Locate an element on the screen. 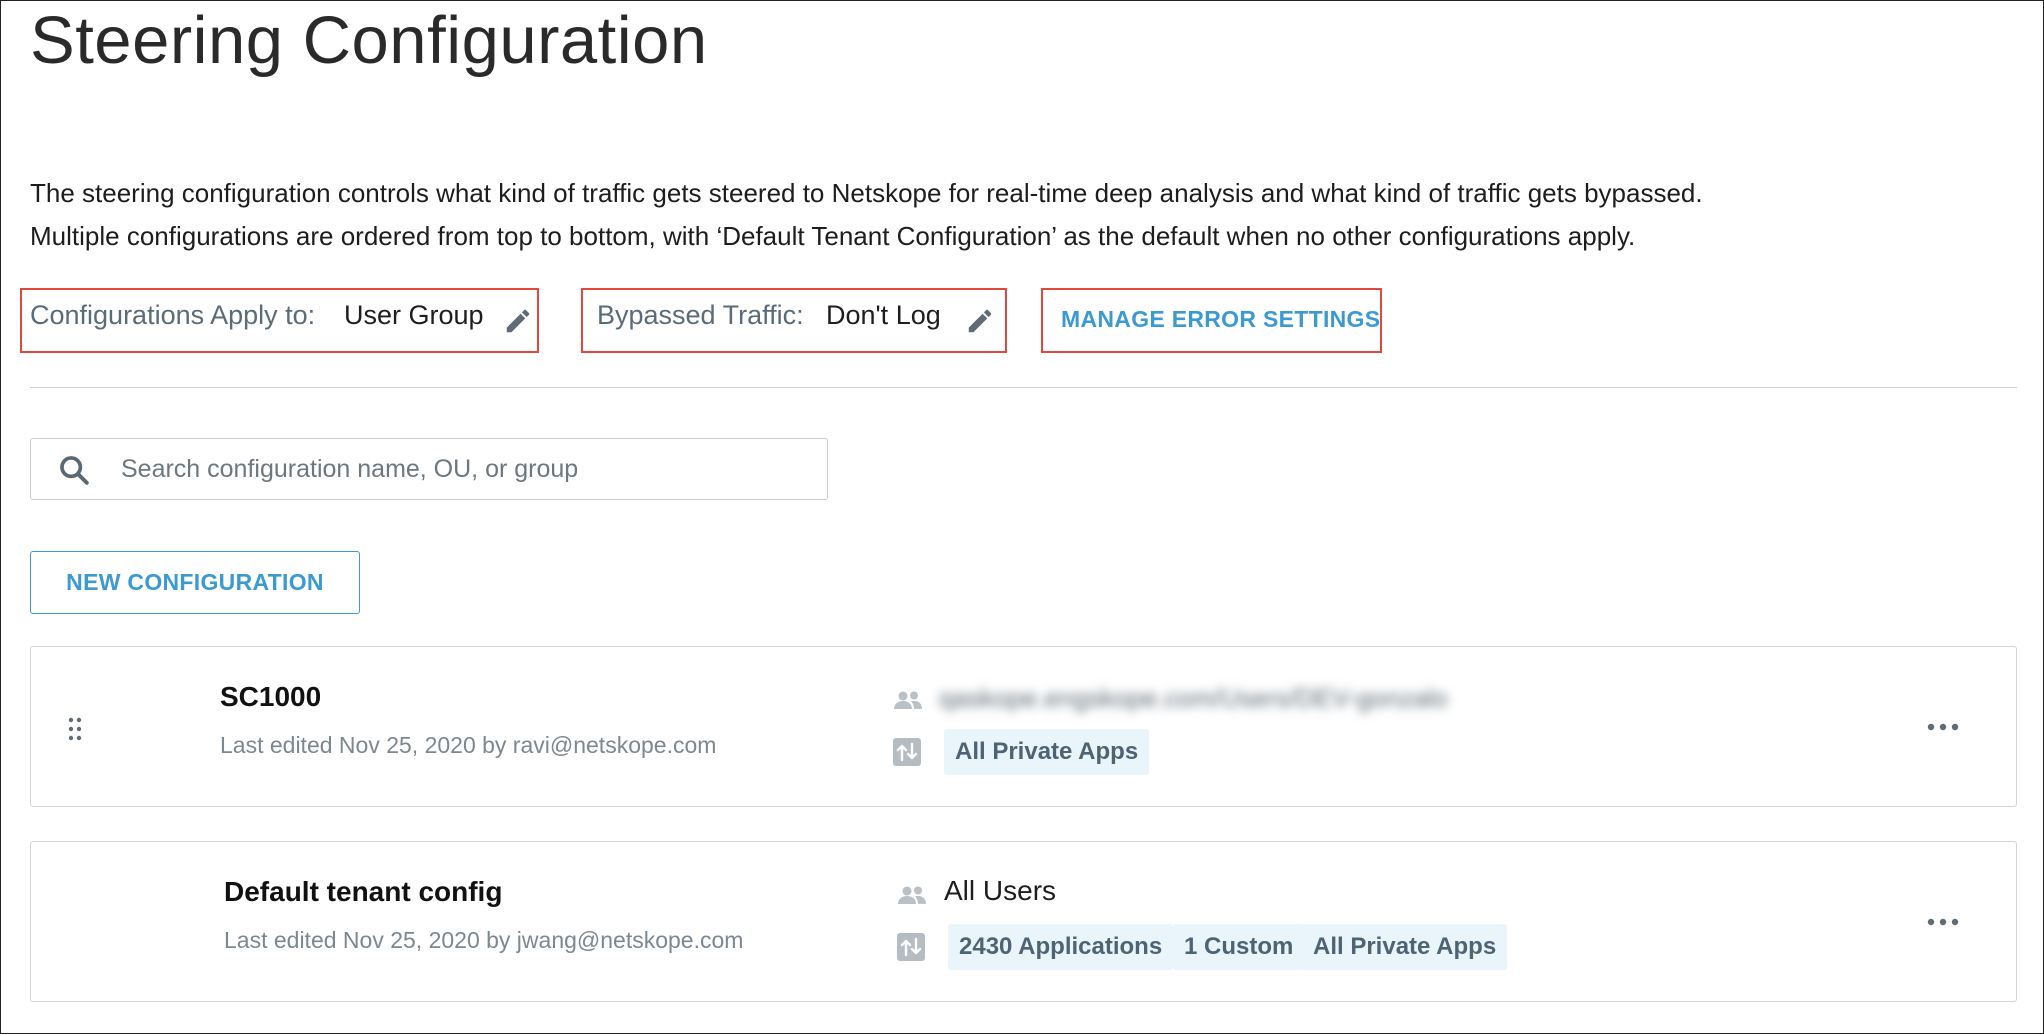  apply-to-label: Configurations Apply to: is located at coordinates (173, 315).